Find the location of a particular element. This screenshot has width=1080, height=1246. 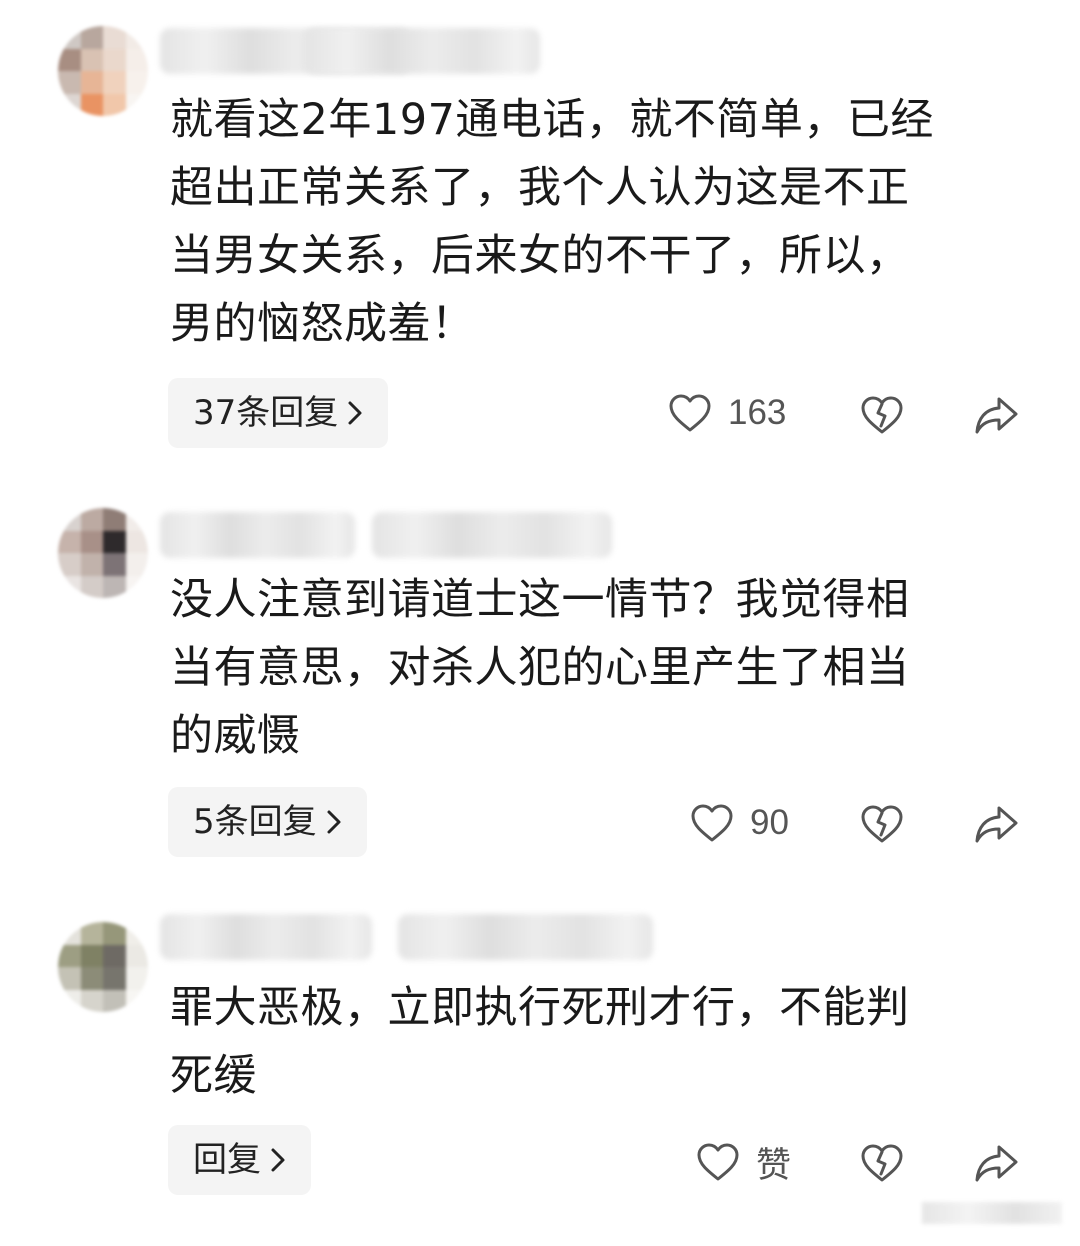

comment-text-line: 罪大恶极，立即执行死刑才行，不能判 is located at coordinates (540, 1008).